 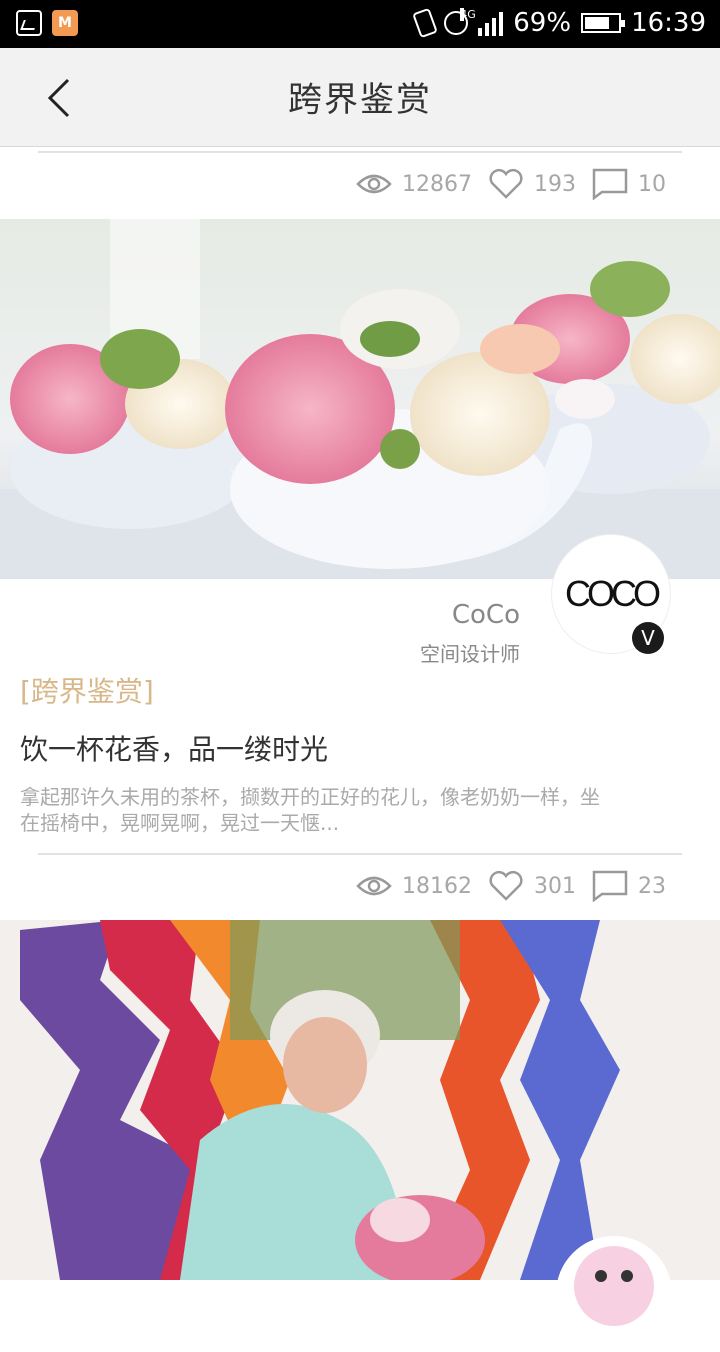 I want to click on next-author-avatar, so click(x=614, y=1294).